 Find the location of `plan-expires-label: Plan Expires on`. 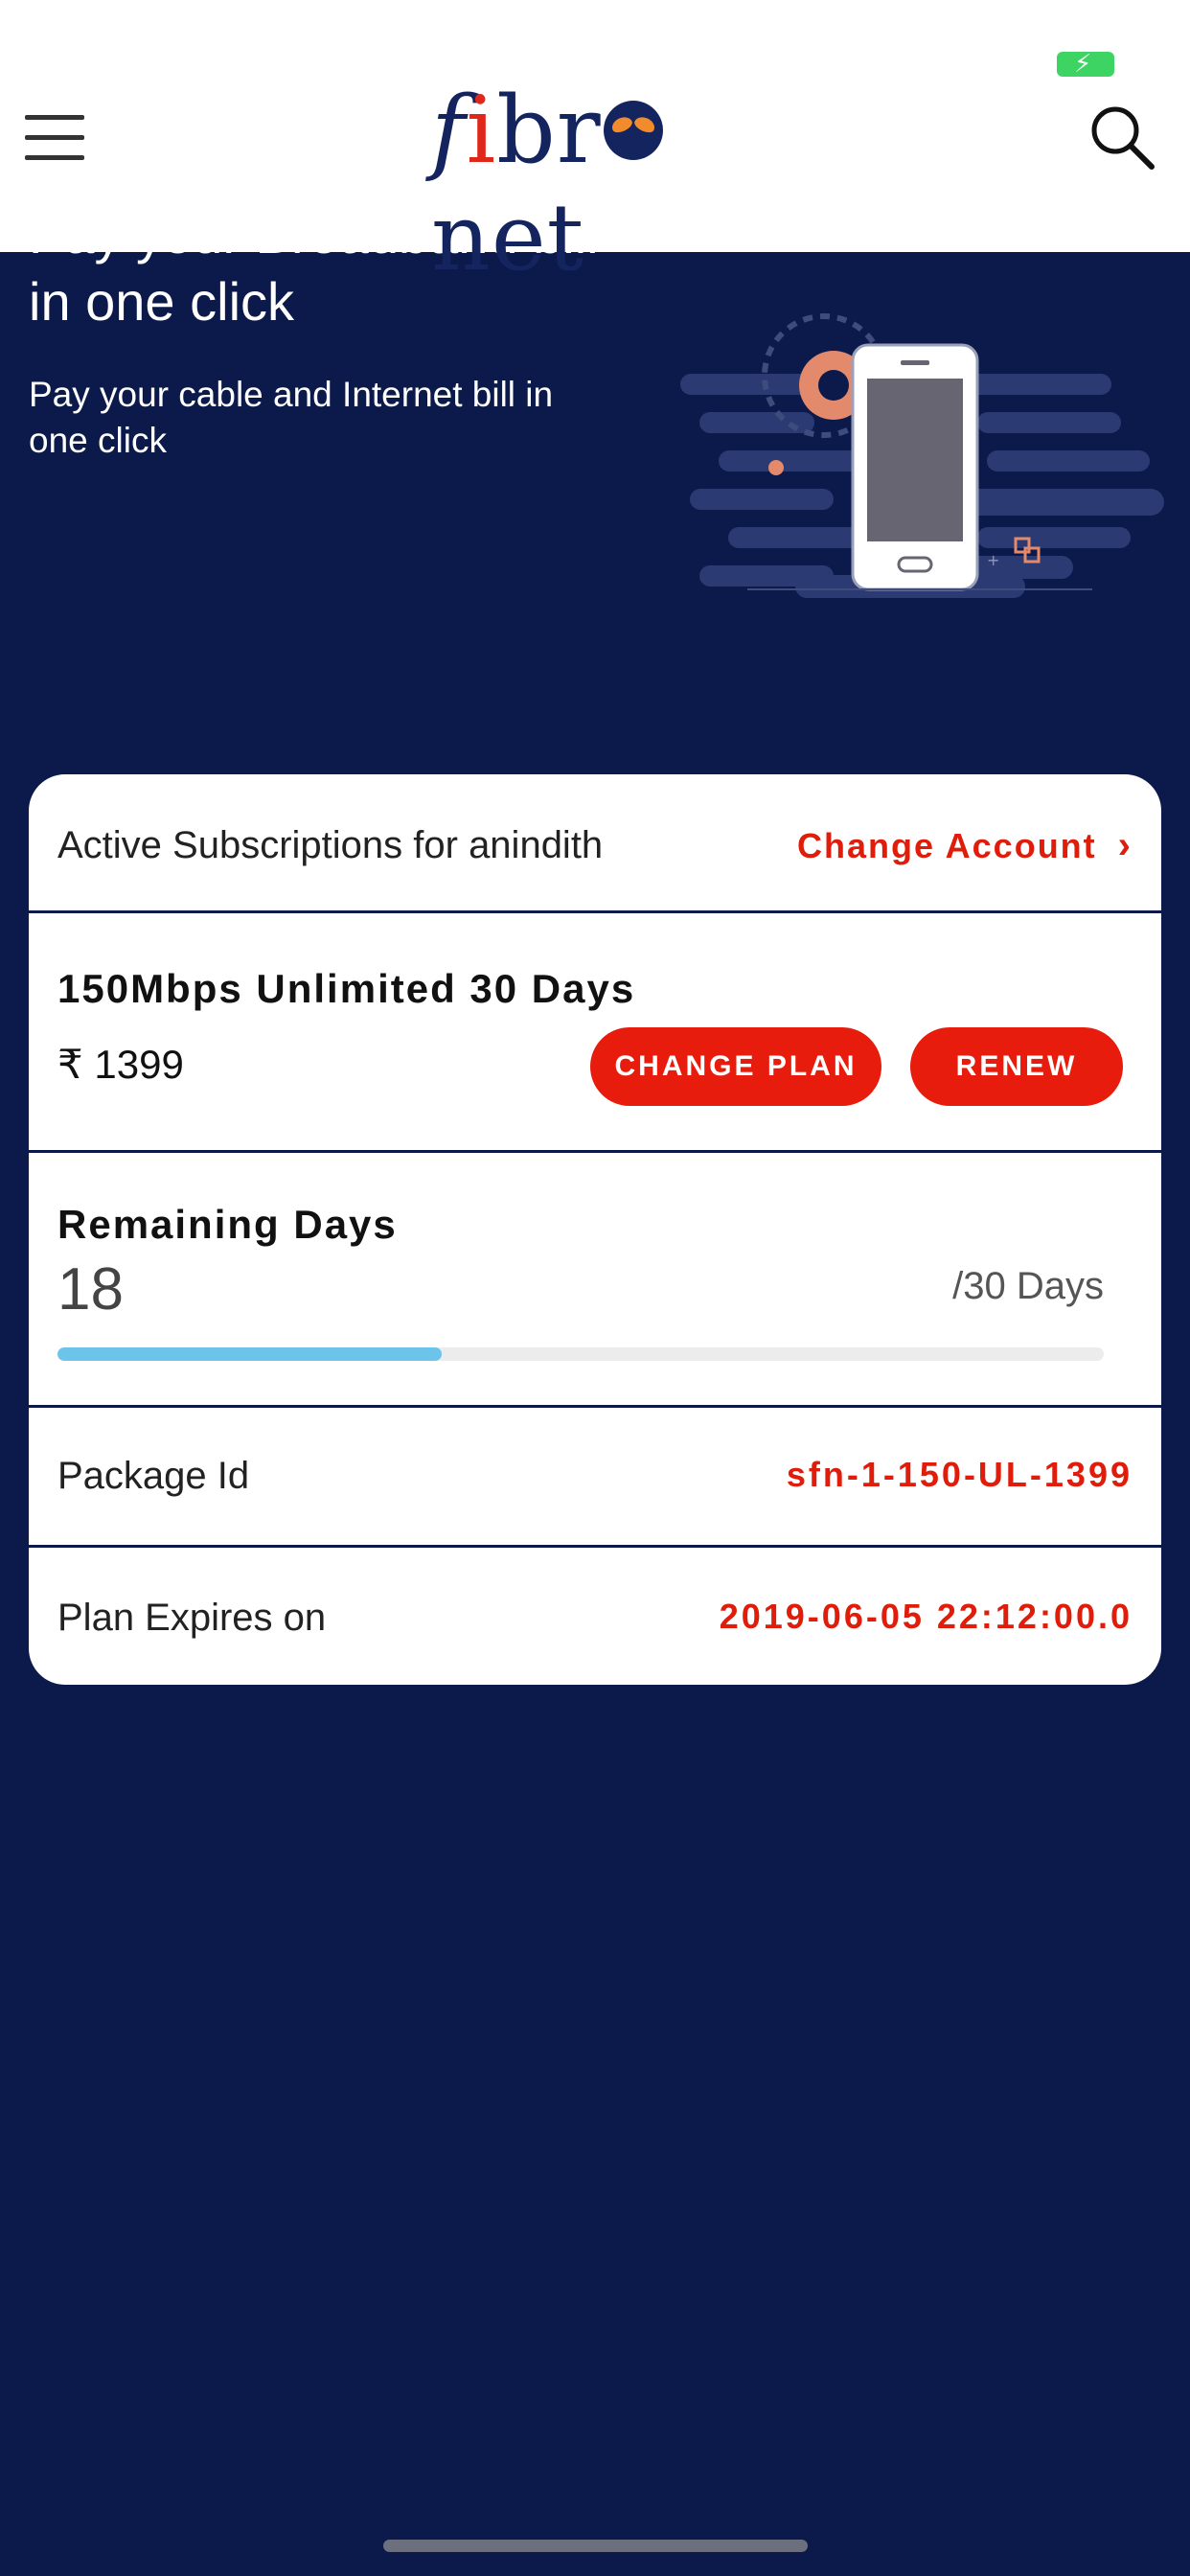

plan-expires-label: Plan Expires on is located at coordinates (192, 1618).